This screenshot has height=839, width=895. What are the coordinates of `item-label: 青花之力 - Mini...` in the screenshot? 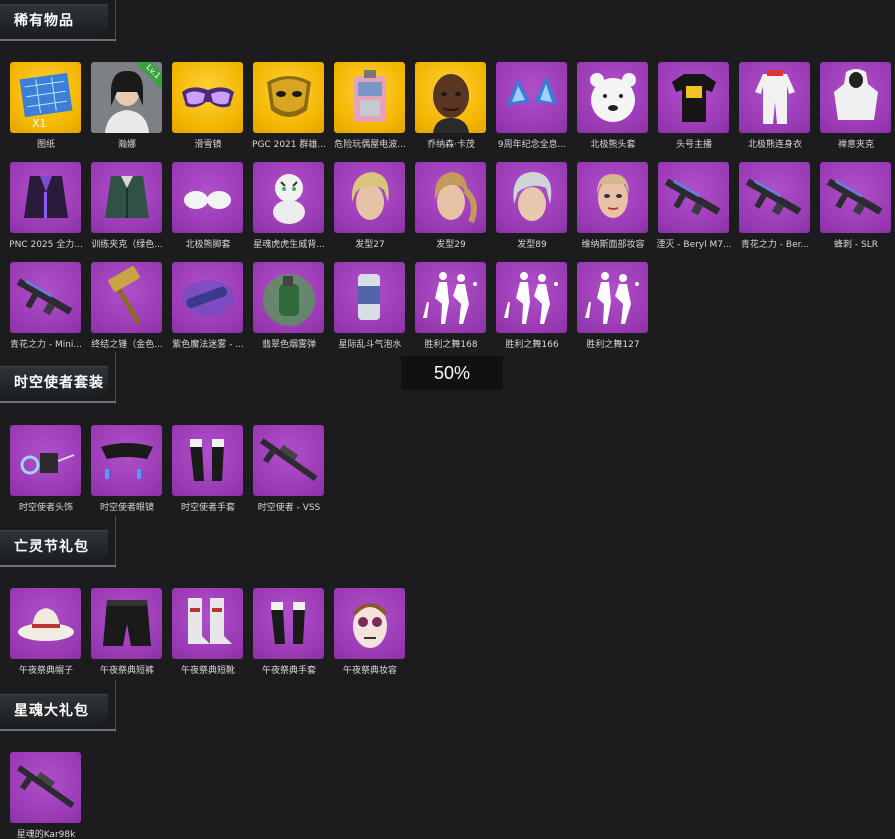 It's located at (46, 345).